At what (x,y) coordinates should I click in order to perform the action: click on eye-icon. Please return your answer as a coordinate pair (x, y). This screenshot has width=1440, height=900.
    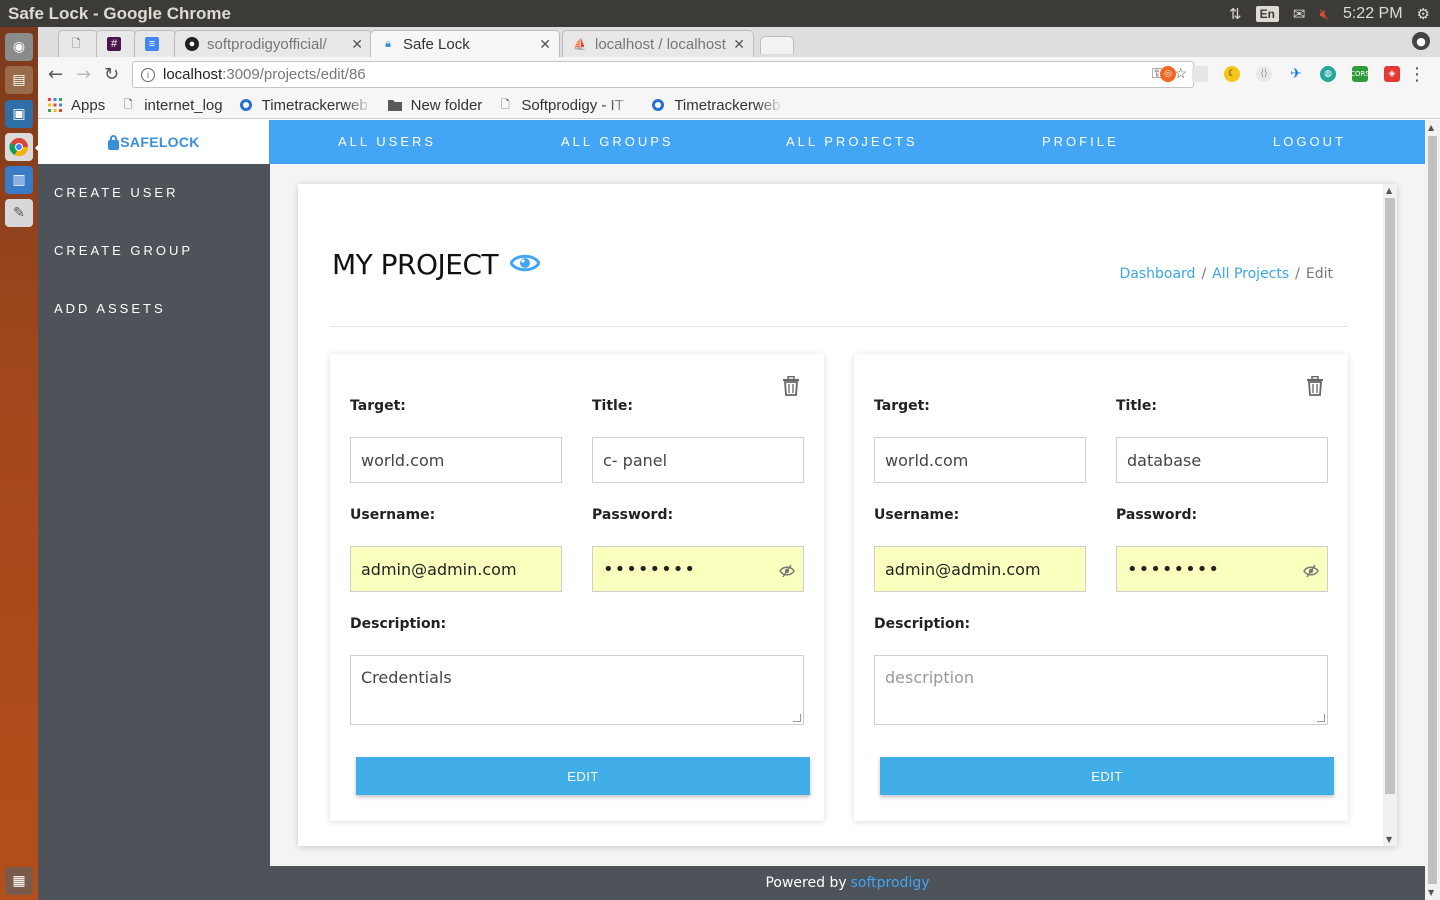
    Looking at the image, I should click on (525, 265).